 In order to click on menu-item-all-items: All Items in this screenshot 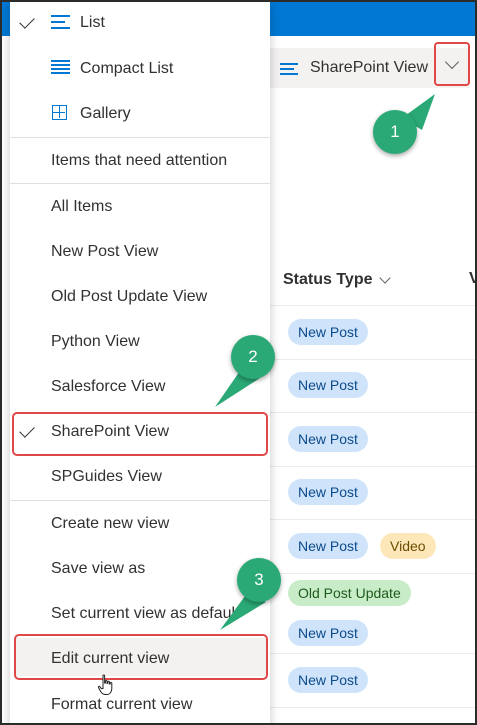, I will do `click(140, 206)`.